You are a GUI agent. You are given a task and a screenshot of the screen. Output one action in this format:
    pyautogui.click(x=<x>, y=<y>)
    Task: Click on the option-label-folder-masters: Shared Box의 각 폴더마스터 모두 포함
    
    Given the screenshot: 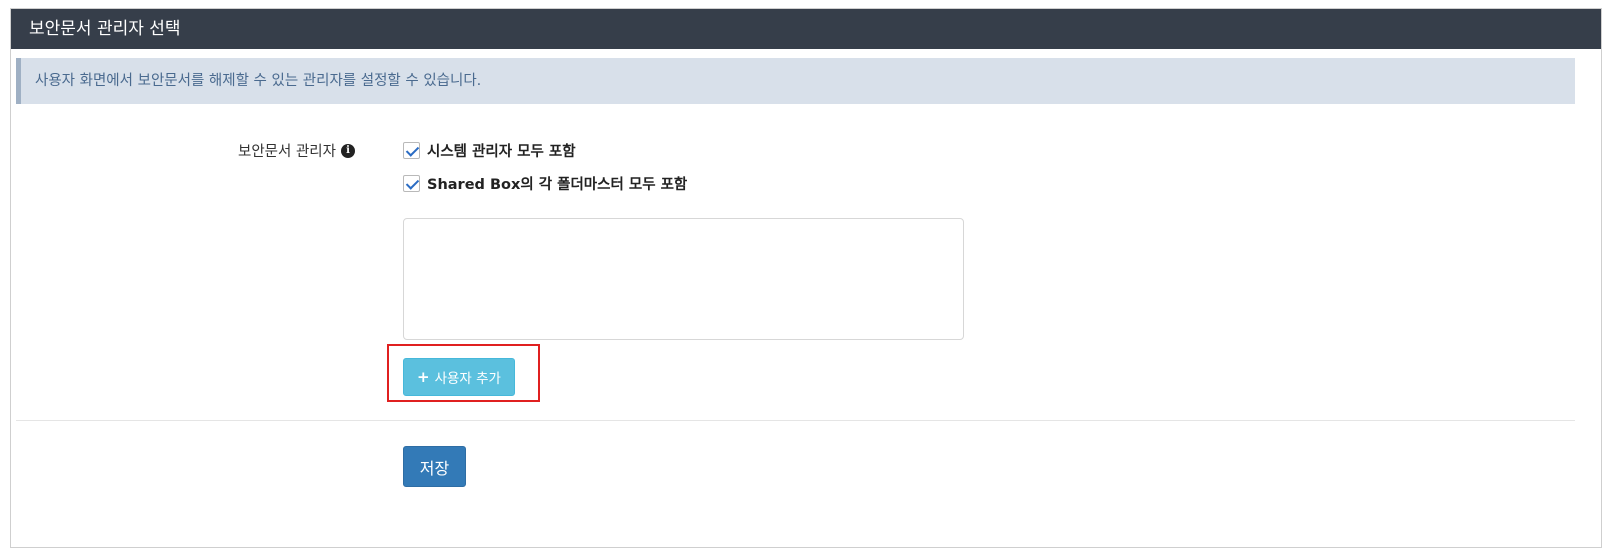 What is the action you would take?
    pyautogui.click(x=557, y=183)
    